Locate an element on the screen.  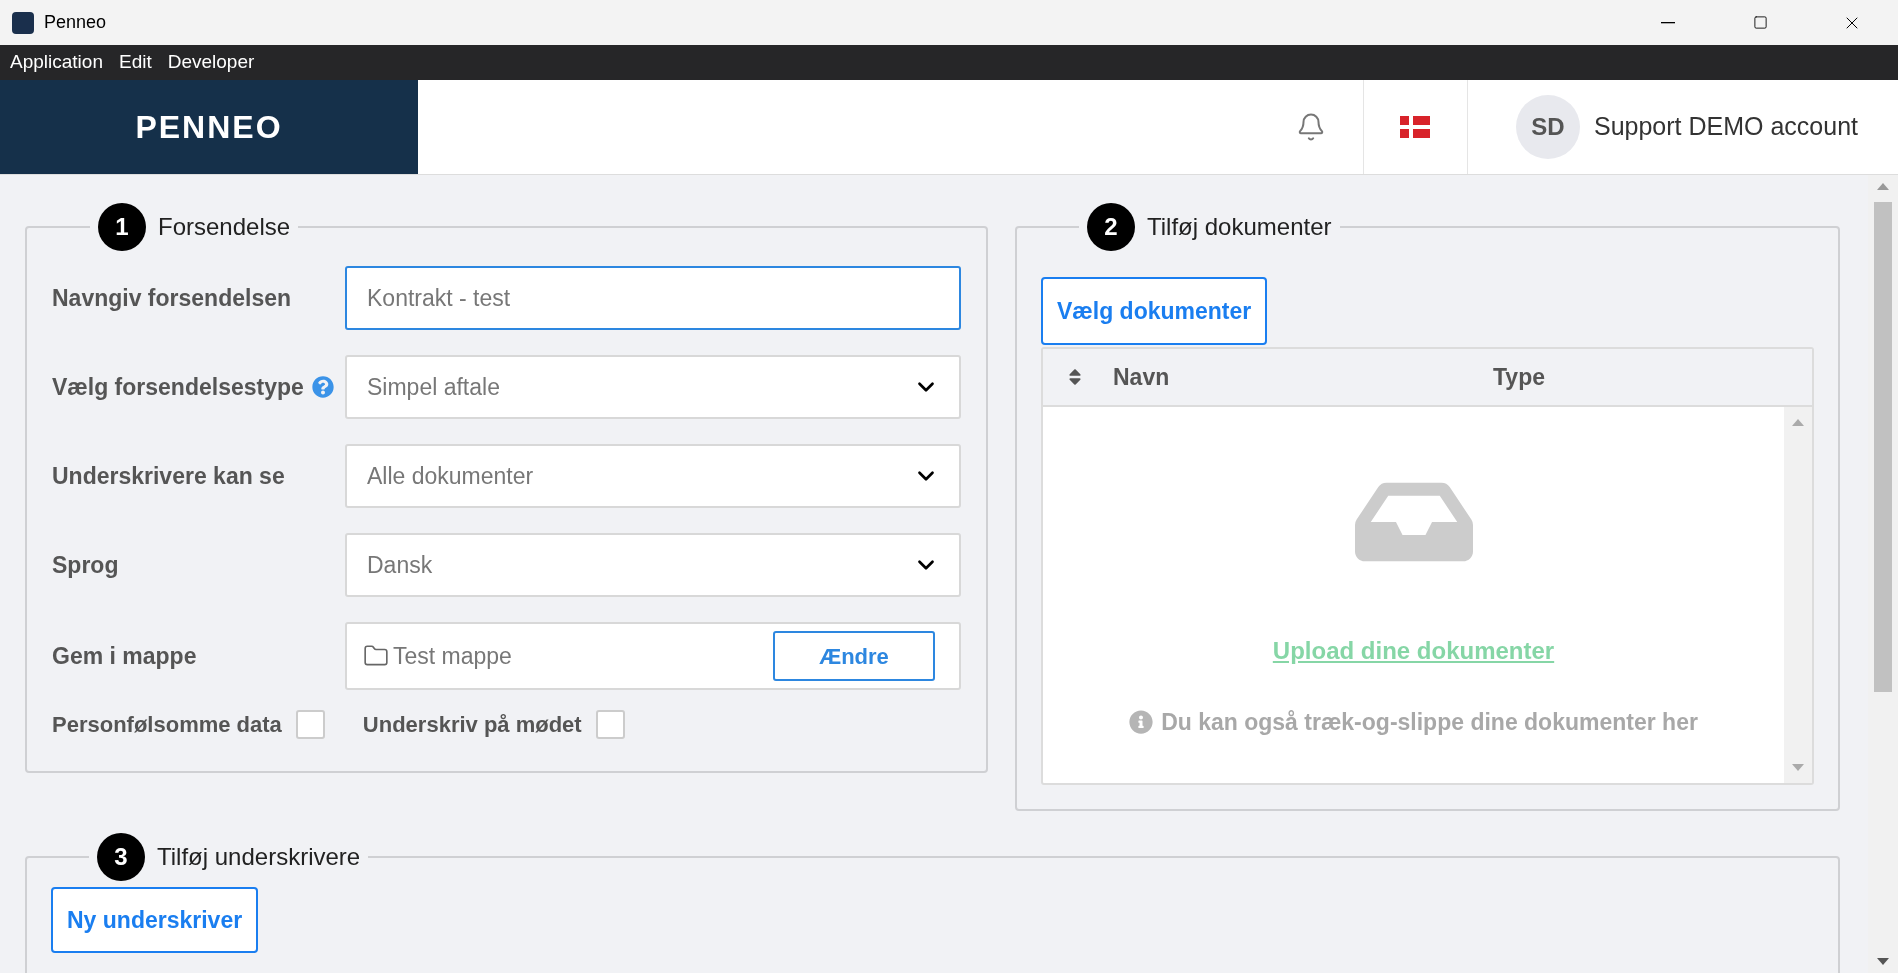
step-number: 1 is located at coordinates (122, 227).